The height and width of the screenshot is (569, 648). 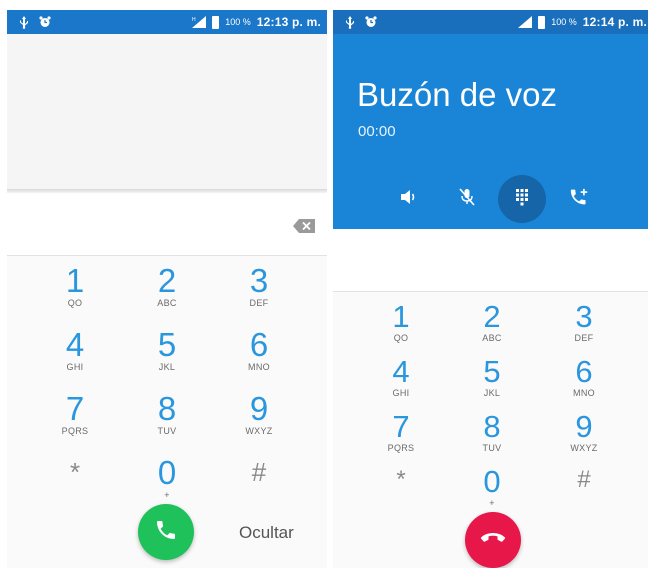 I want to click on digits-input, so click(x=167, y=224).